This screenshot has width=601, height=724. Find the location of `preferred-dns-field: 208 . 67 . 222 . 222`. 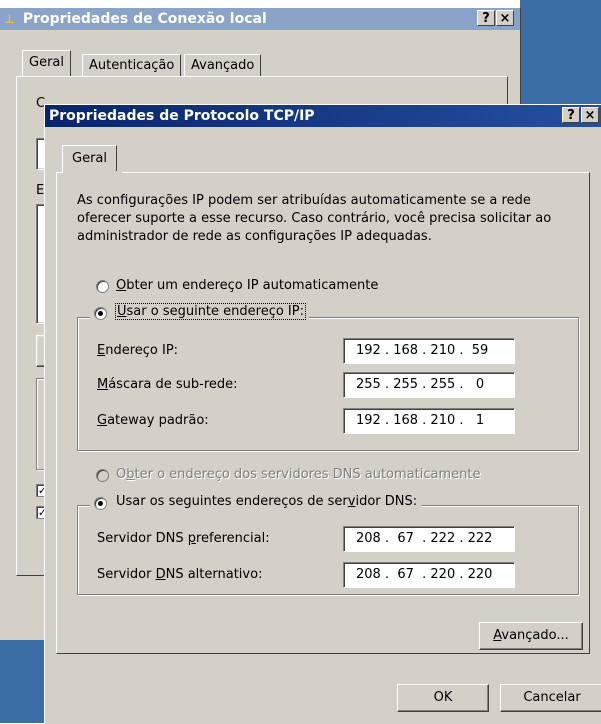

preferred-dns-field: 208 . 67 . 222 . 222 is located at coordinates (429, 539).